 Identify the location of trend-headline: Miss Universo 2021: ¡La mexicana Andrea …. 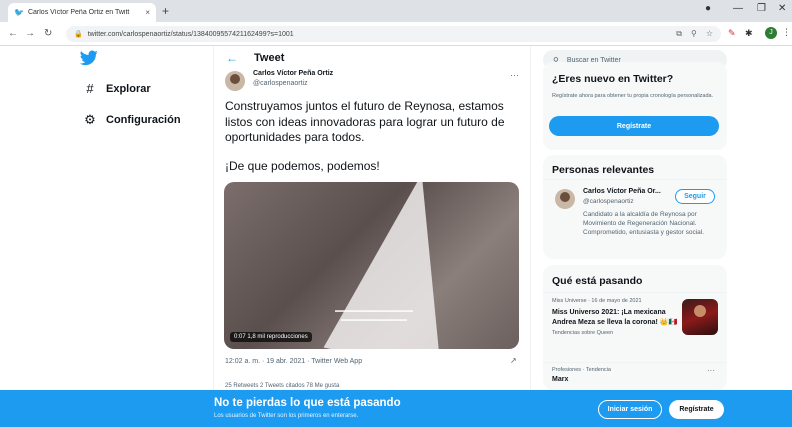
(615, 317).